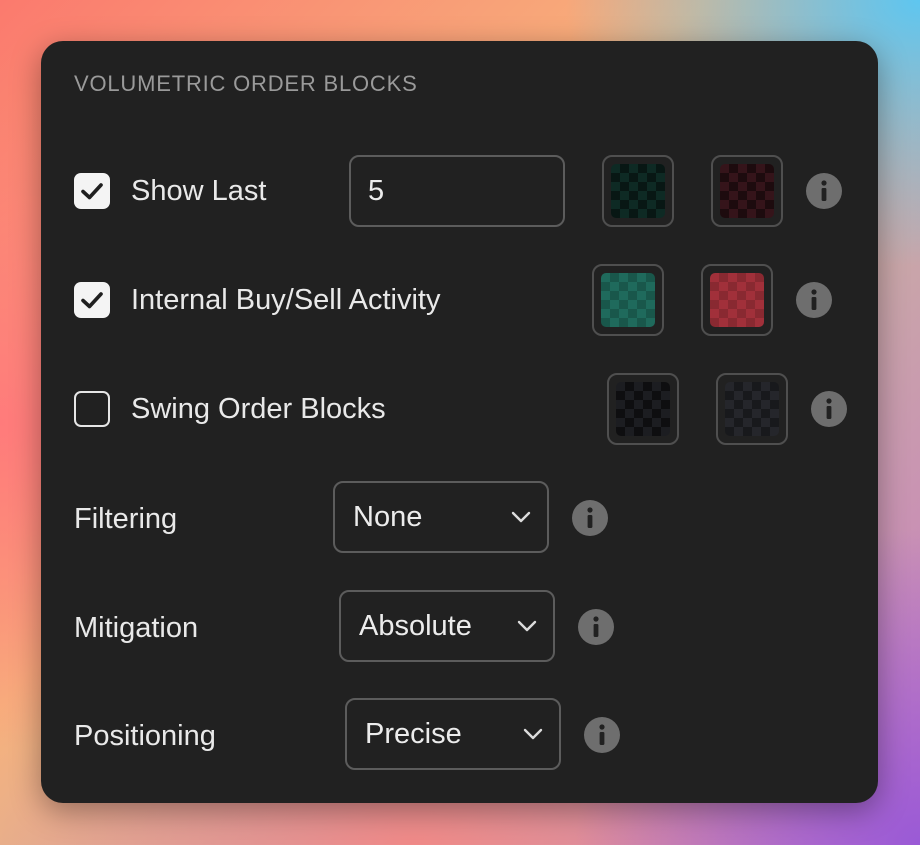  I want to click on swing-bear-color-swatch, so click(752, 409).